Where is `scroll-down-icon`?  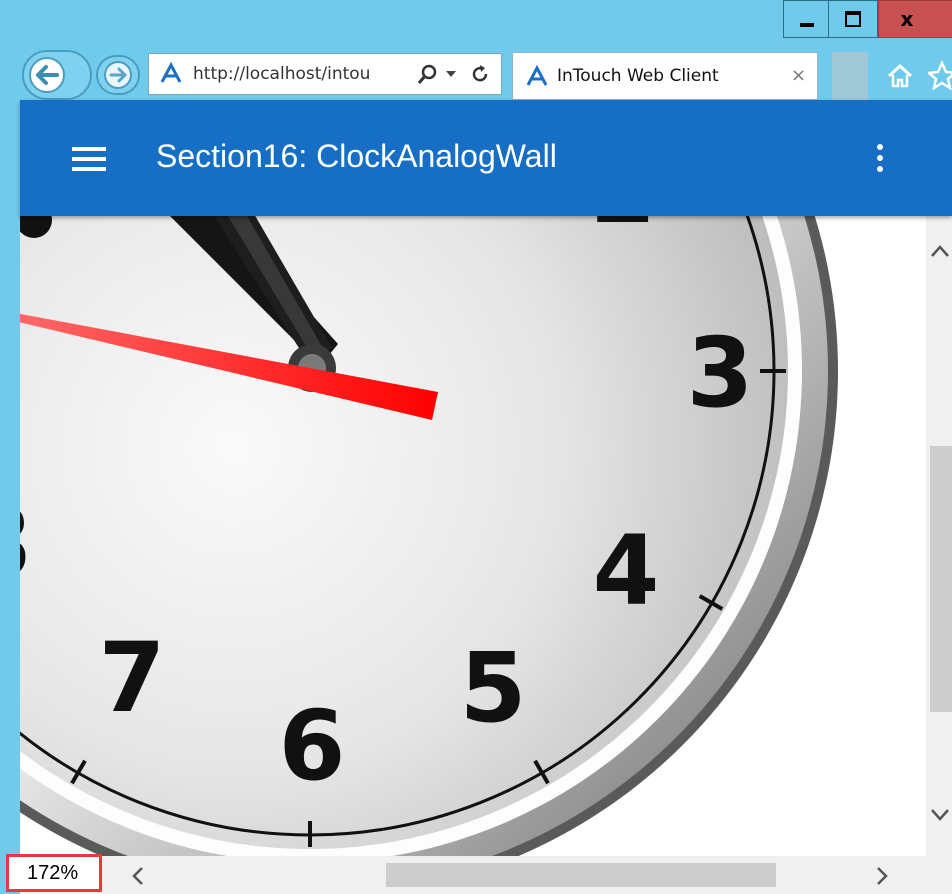
scroll-down-icon is located at coordinates (940, 815).